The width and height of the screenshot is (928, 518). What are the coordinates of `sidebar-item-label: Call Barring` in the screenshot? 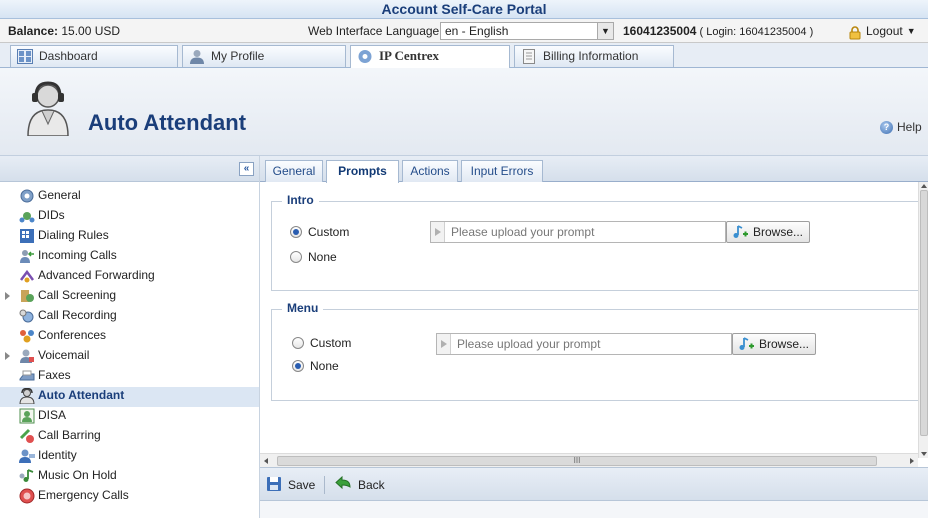 It's located at (69, 435).